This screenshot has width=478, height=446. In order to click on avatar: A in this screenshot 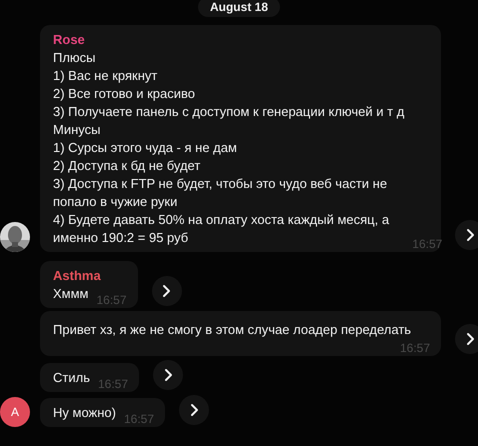, I will do `click(15, 412)`.